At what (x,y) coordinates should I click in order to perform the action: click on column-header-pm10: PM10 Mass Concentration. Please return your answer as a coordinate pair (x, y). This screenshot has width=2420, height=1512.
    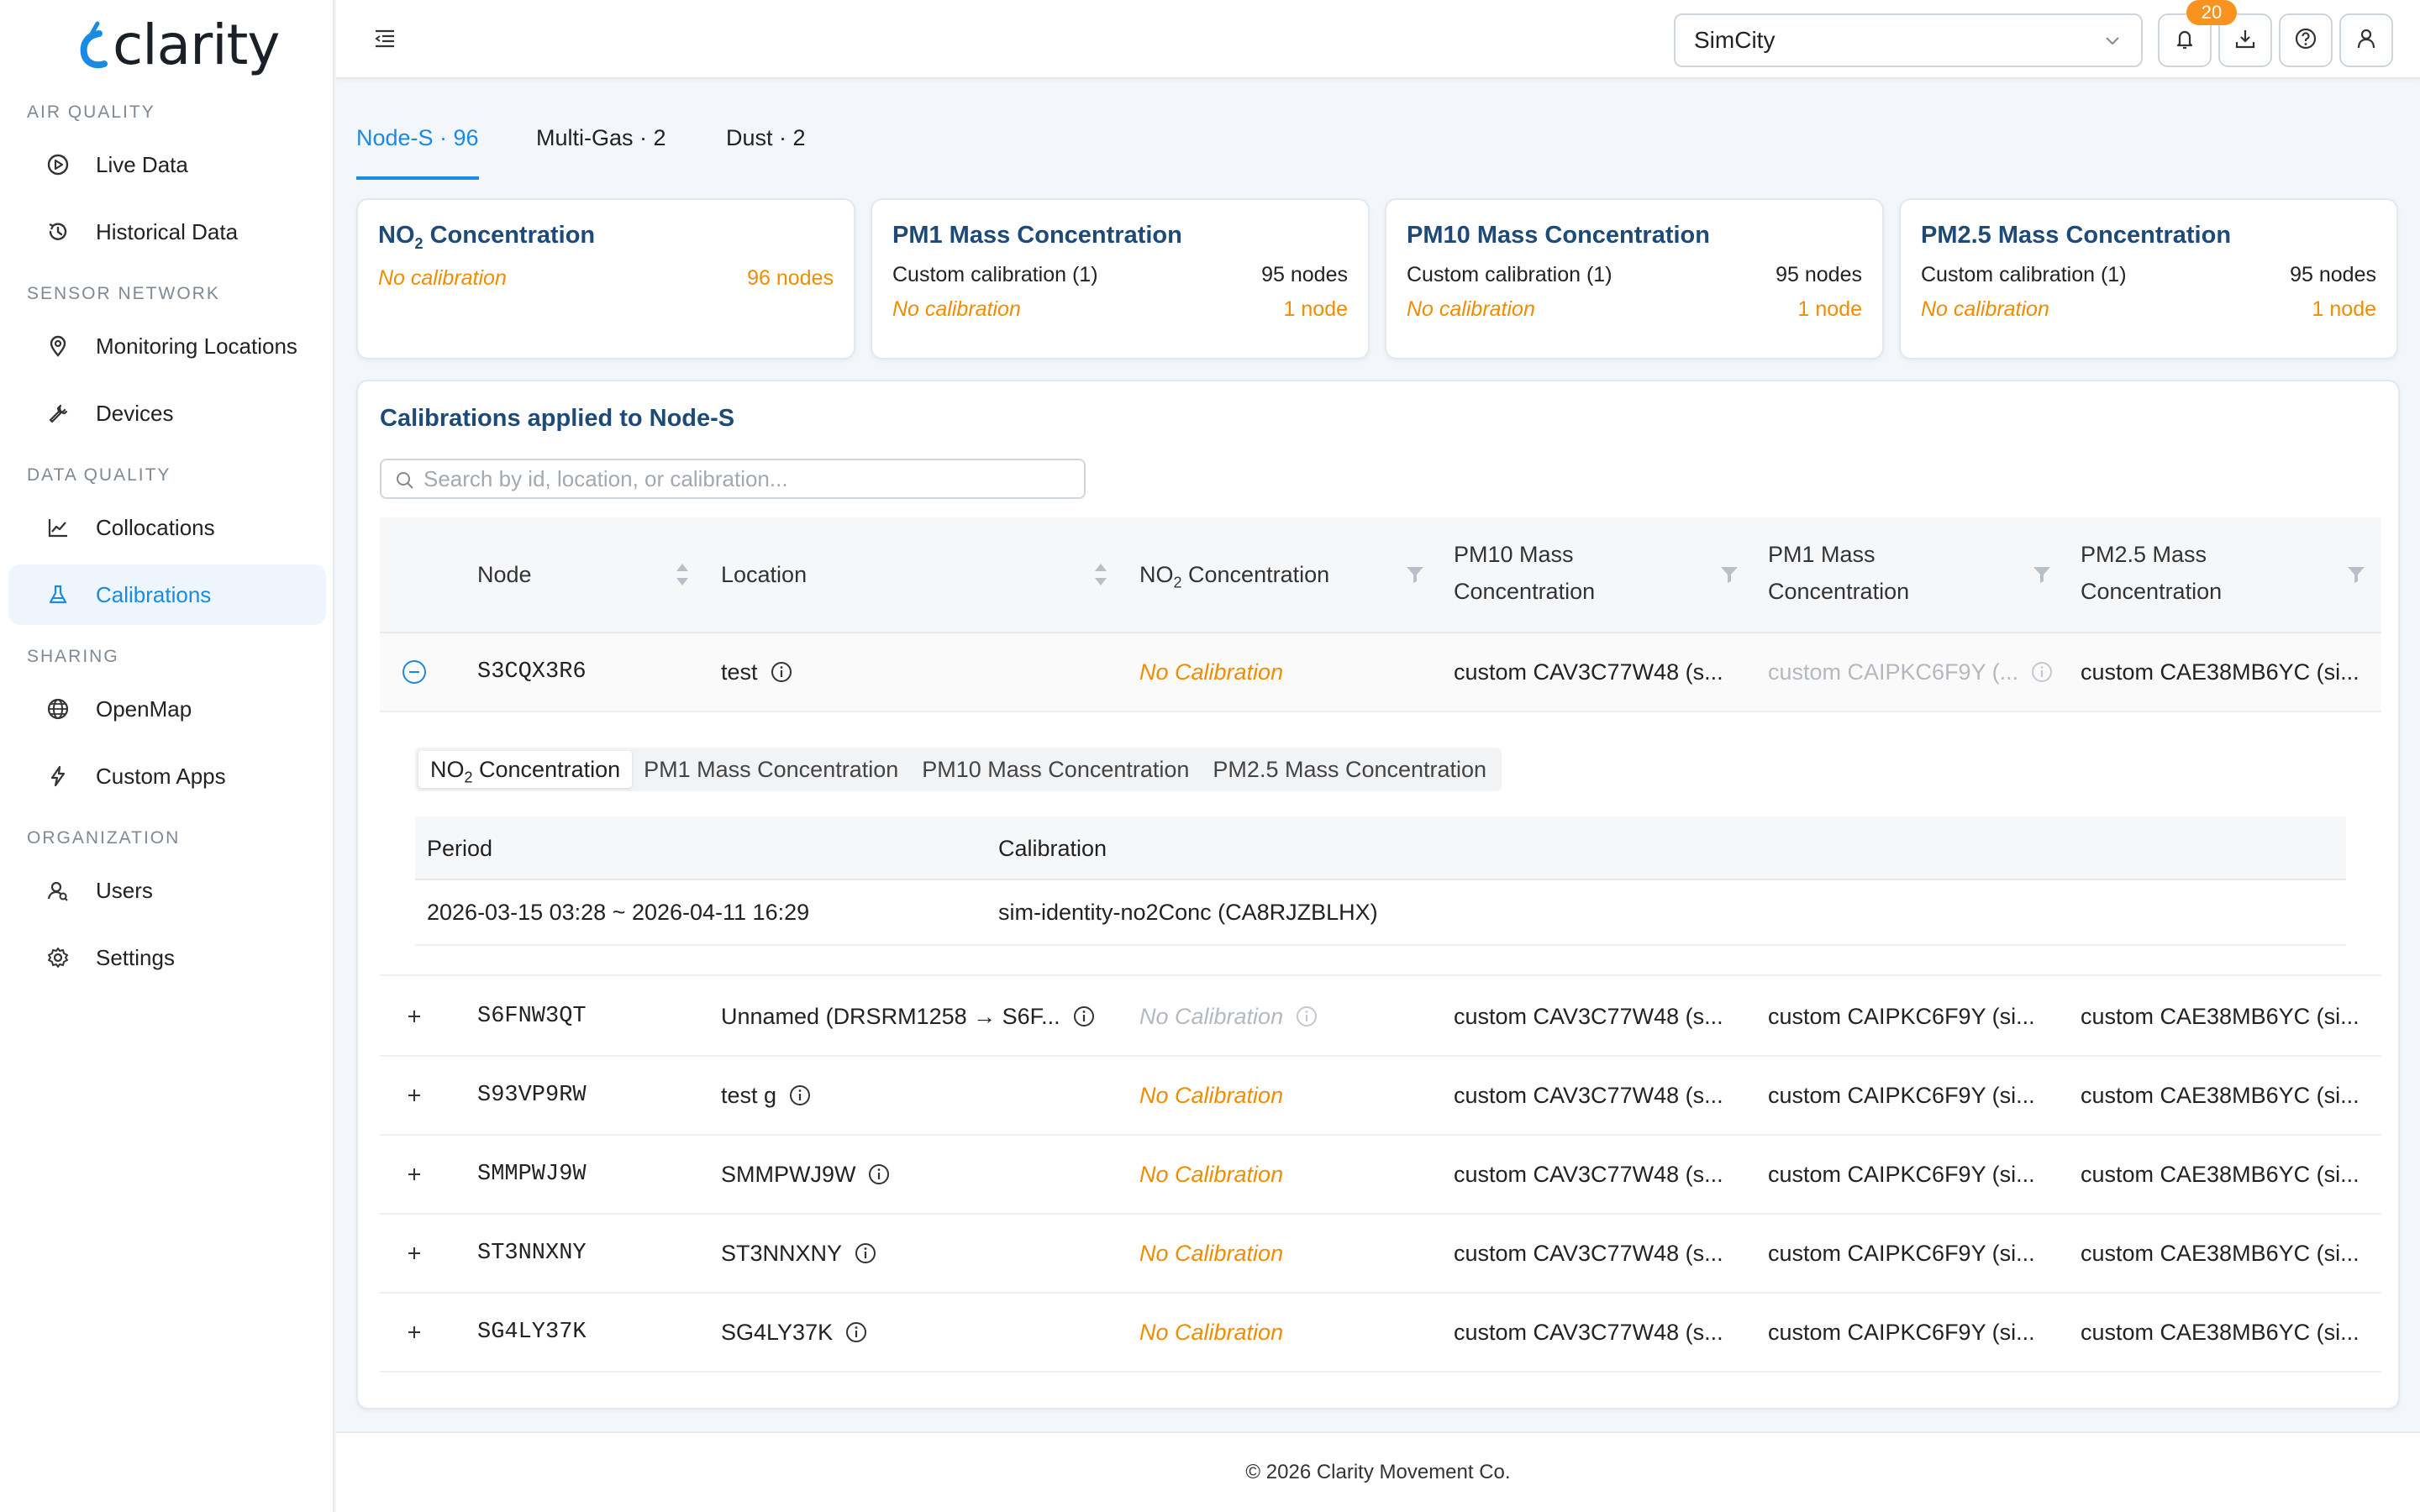
    Looking at the image, I should click on (1525, 573).